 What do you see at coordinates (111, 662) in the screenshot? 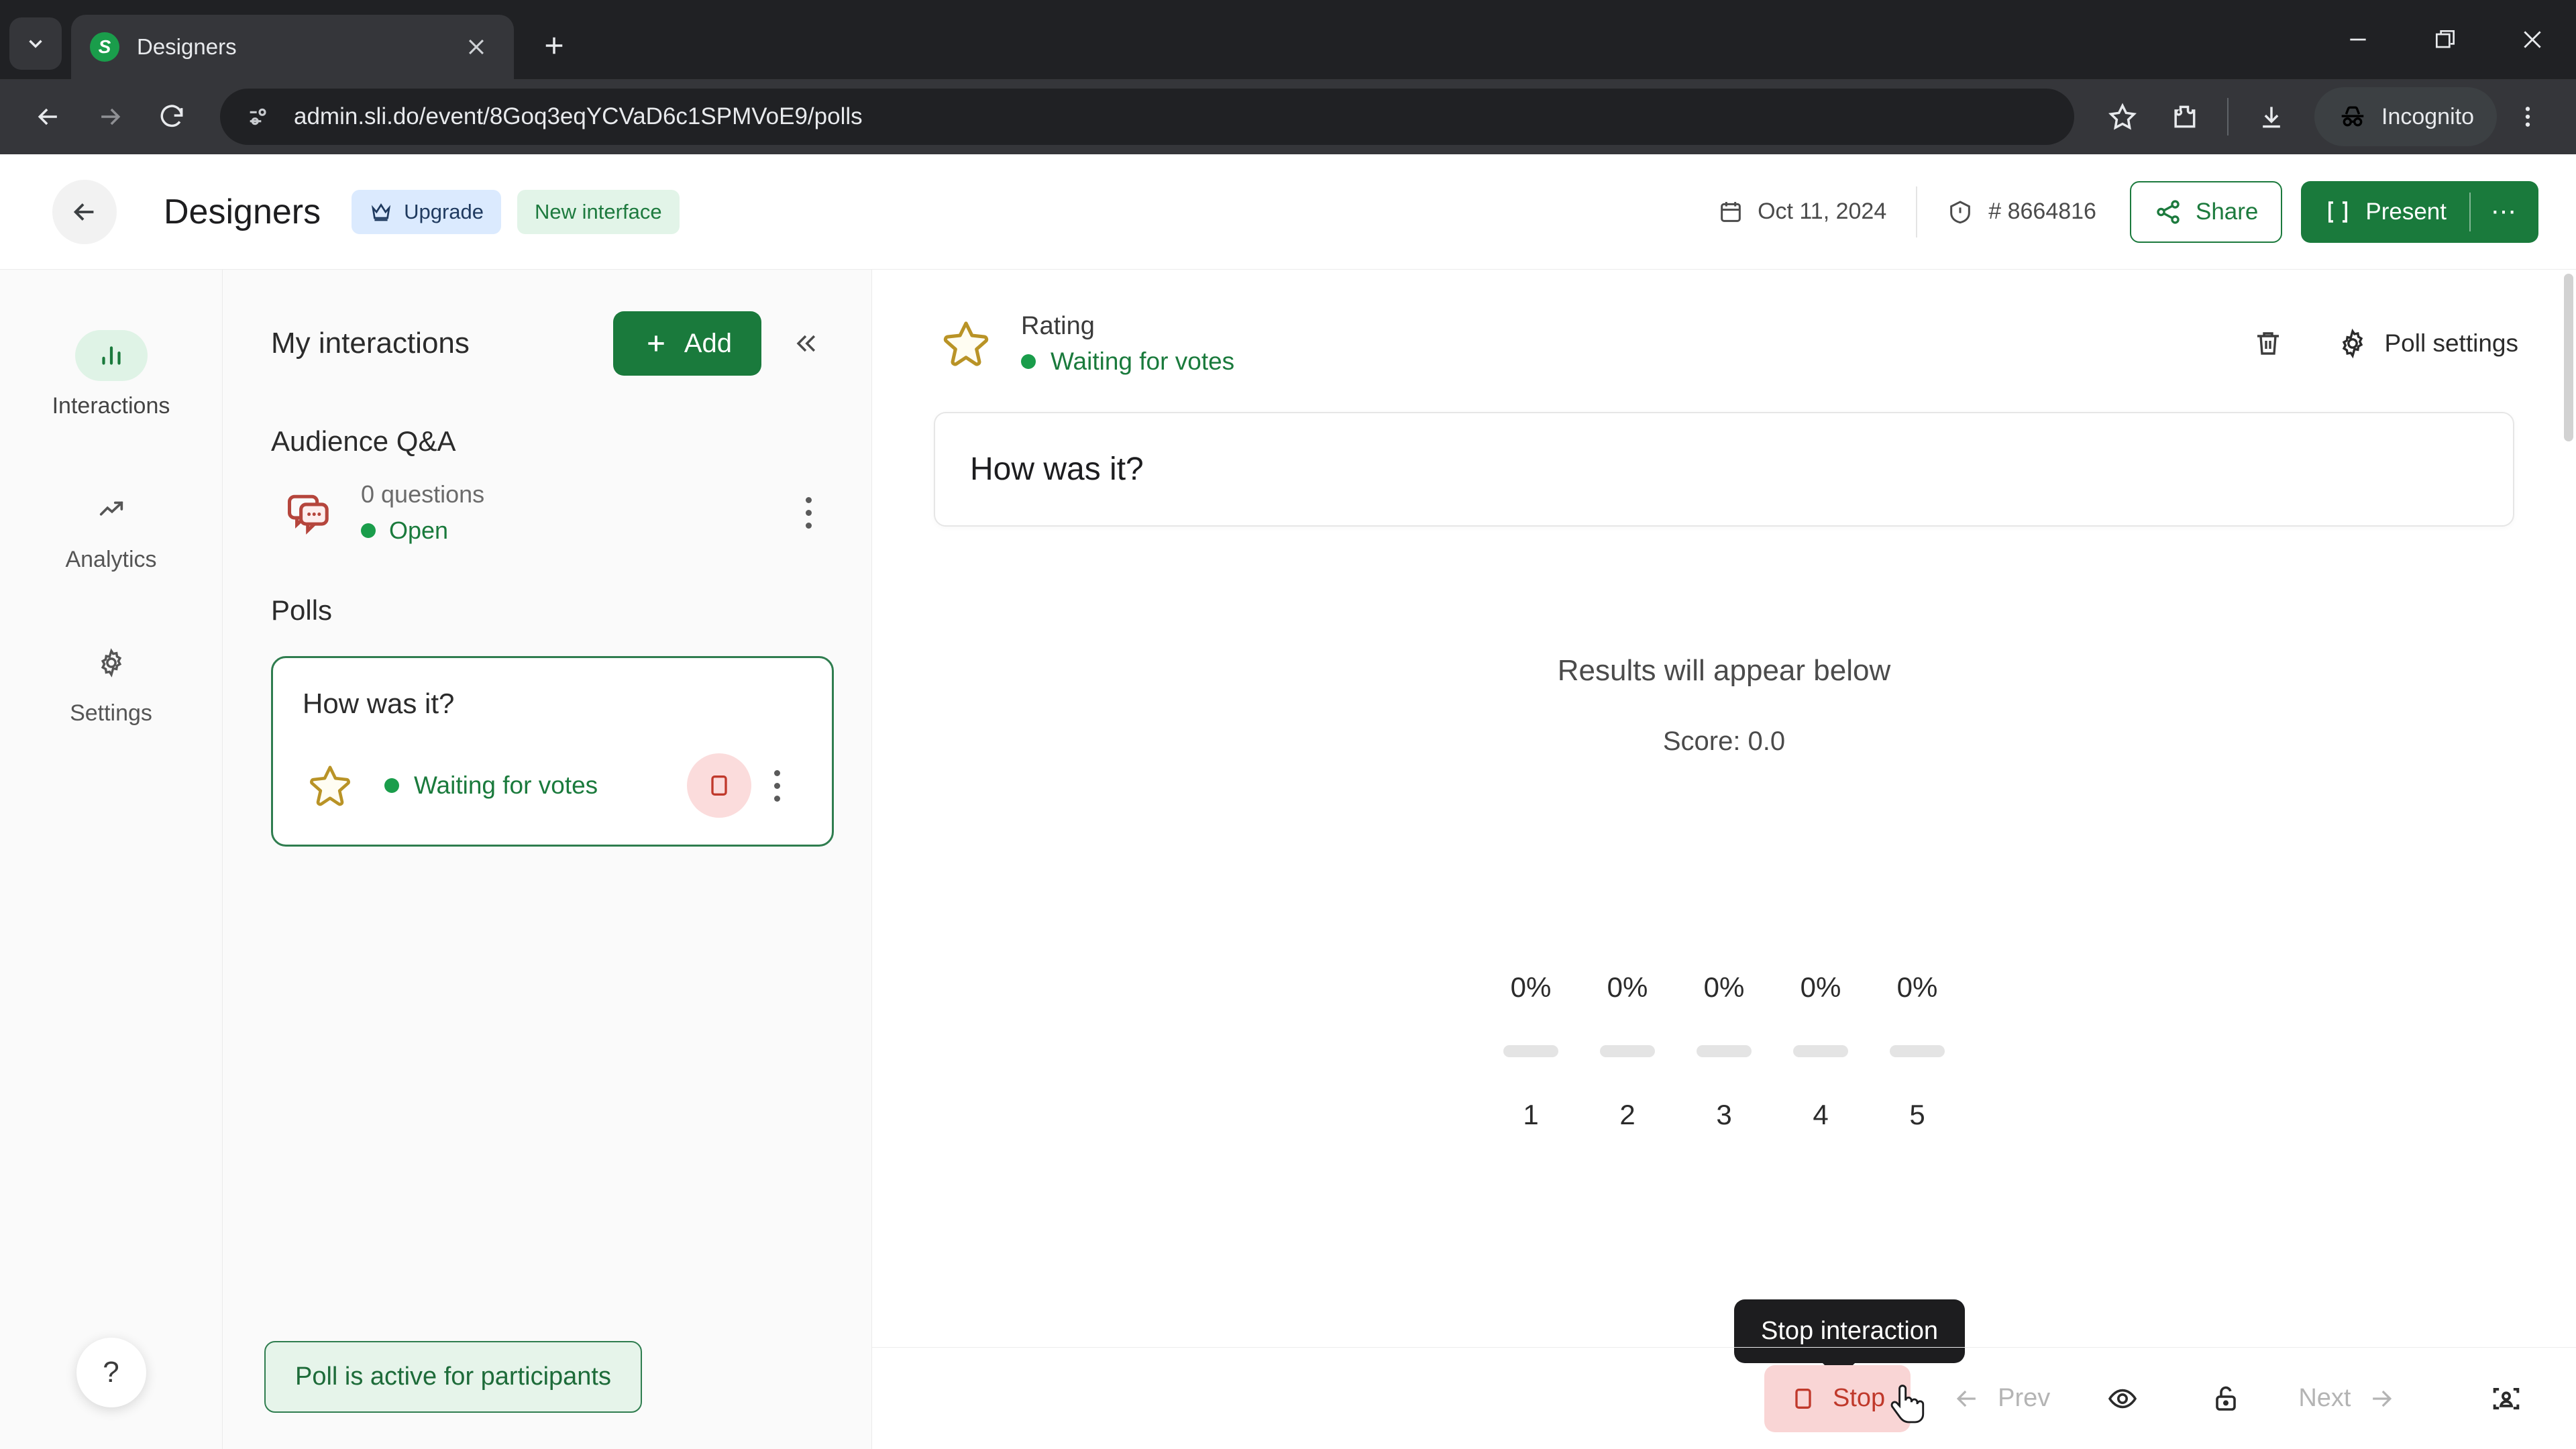
I see `gear-icon` at bounding box center [111, 662].